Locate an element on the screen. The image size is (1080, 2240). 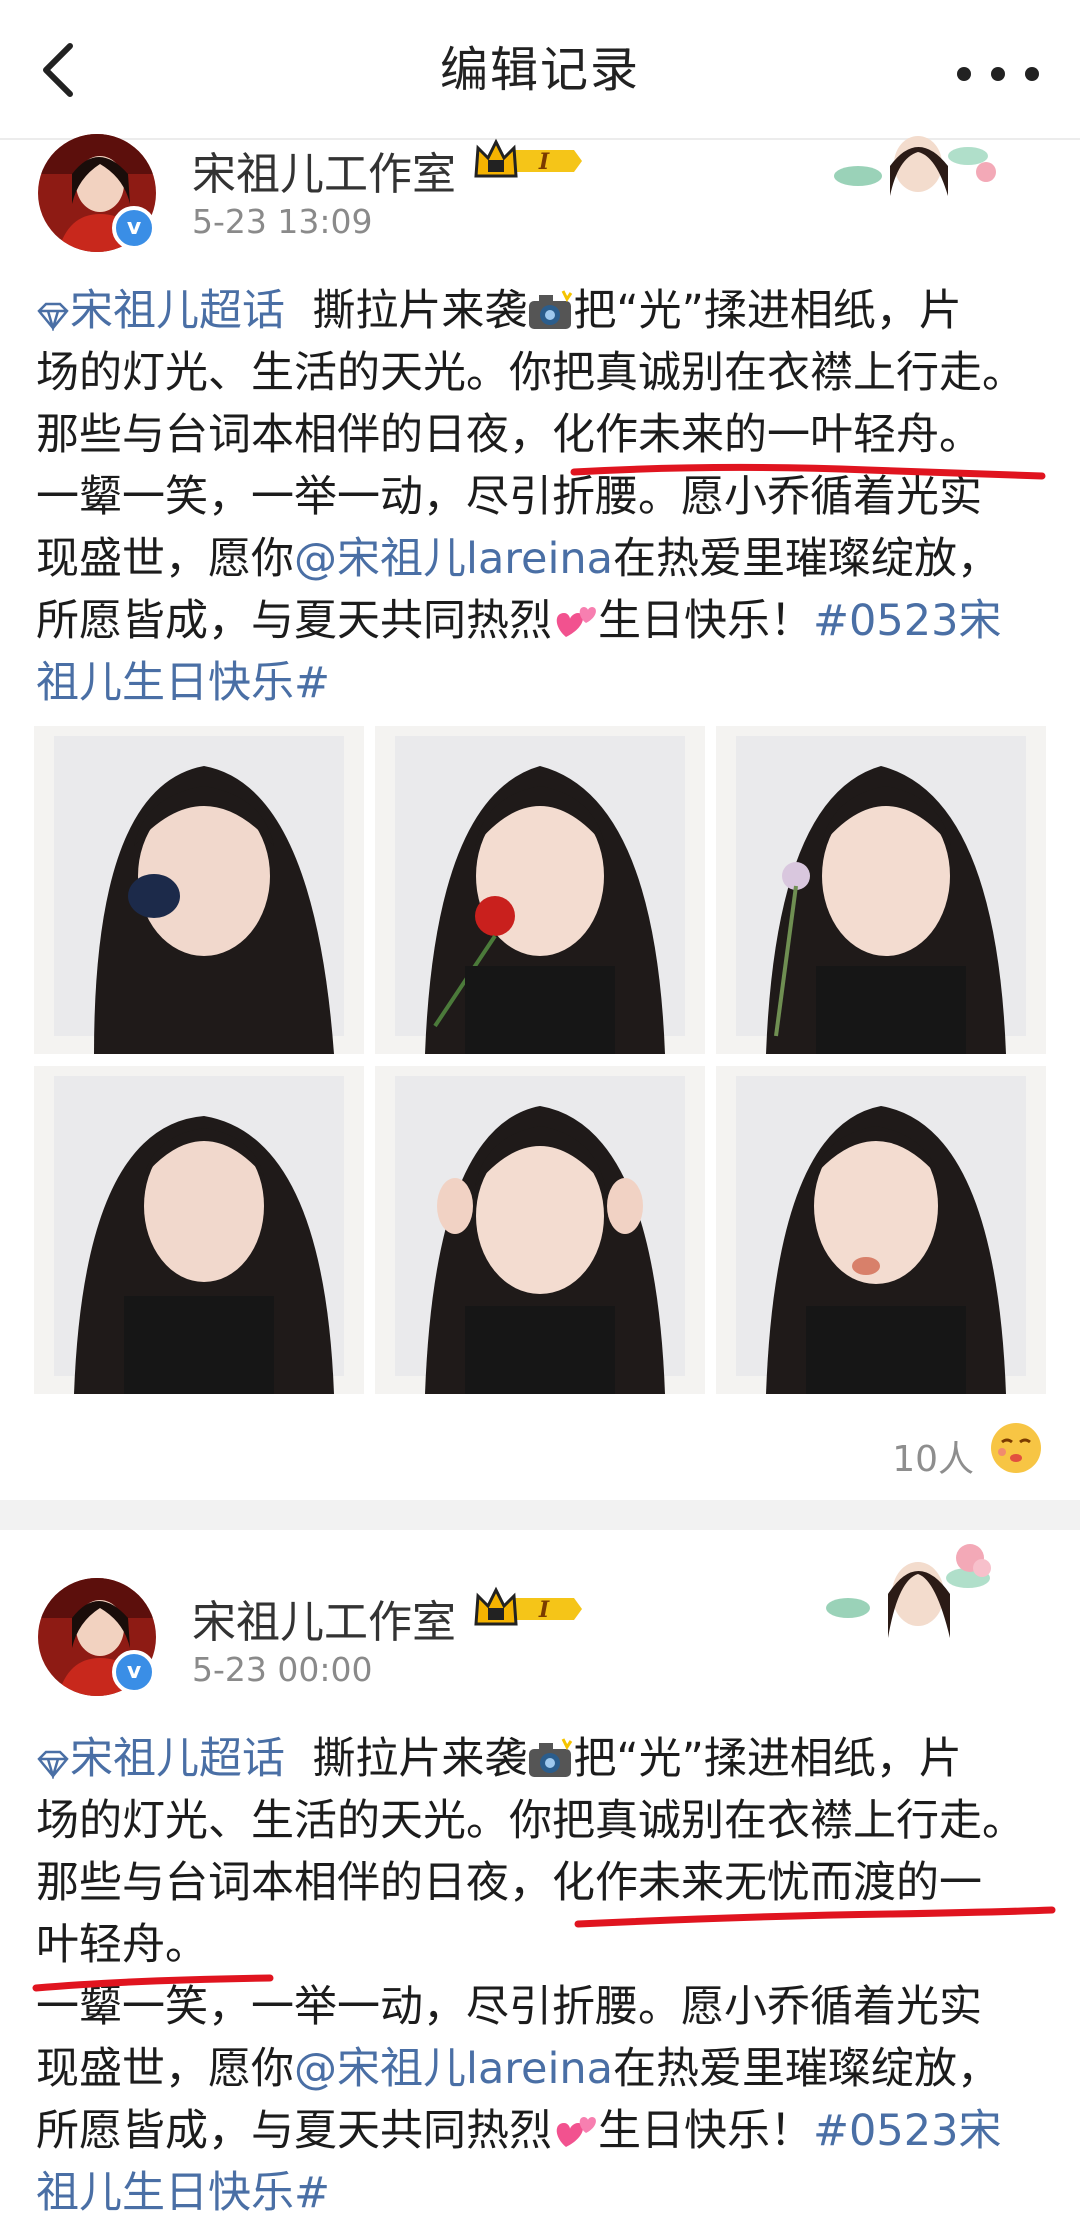
kiss-face-icon is located at coordinates (1016, 1448).